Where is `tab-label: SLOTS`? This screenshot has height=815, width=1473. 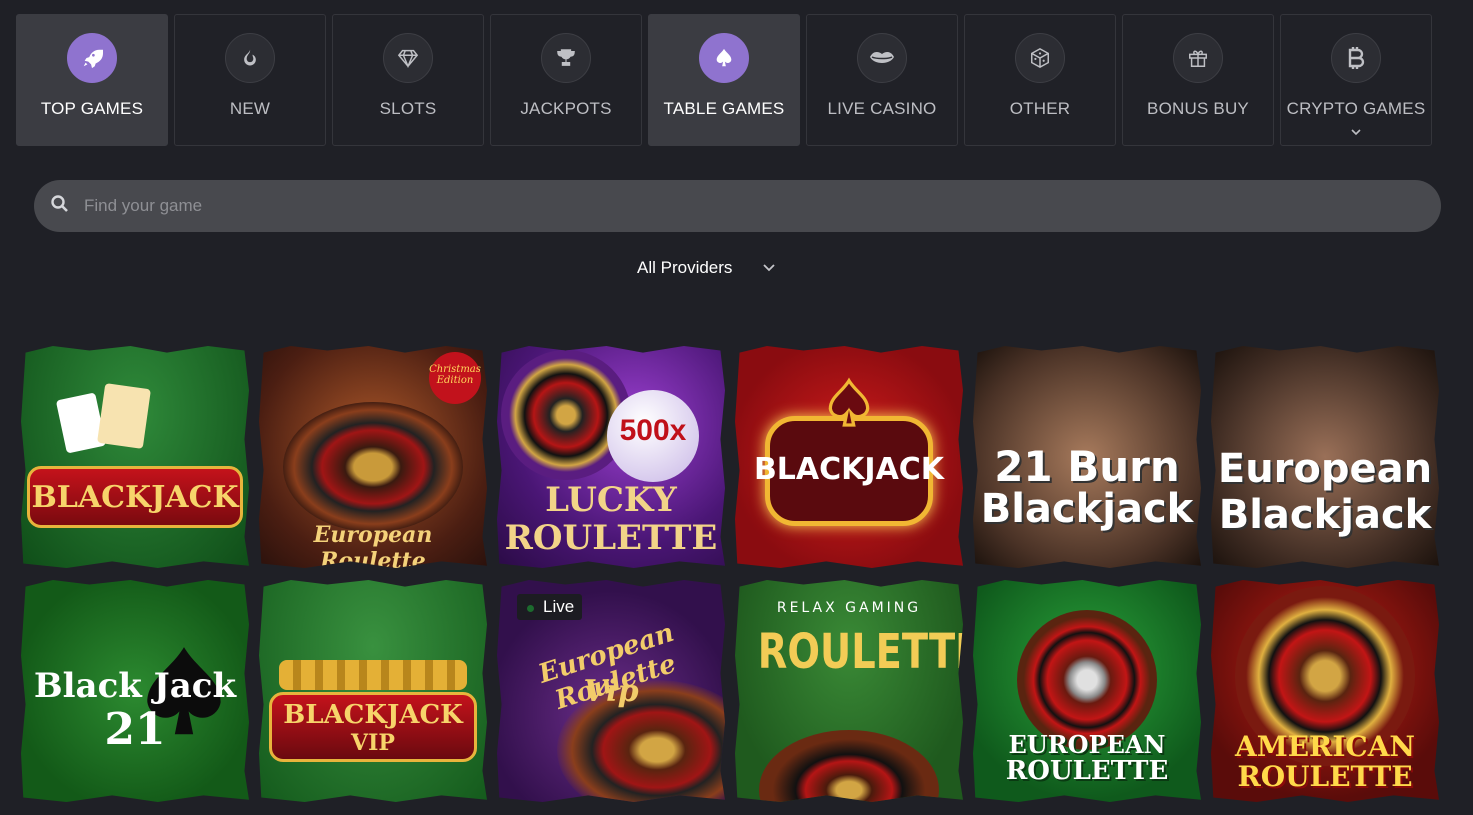
tab-label: SLOTS is located at coordinates (408, 108).